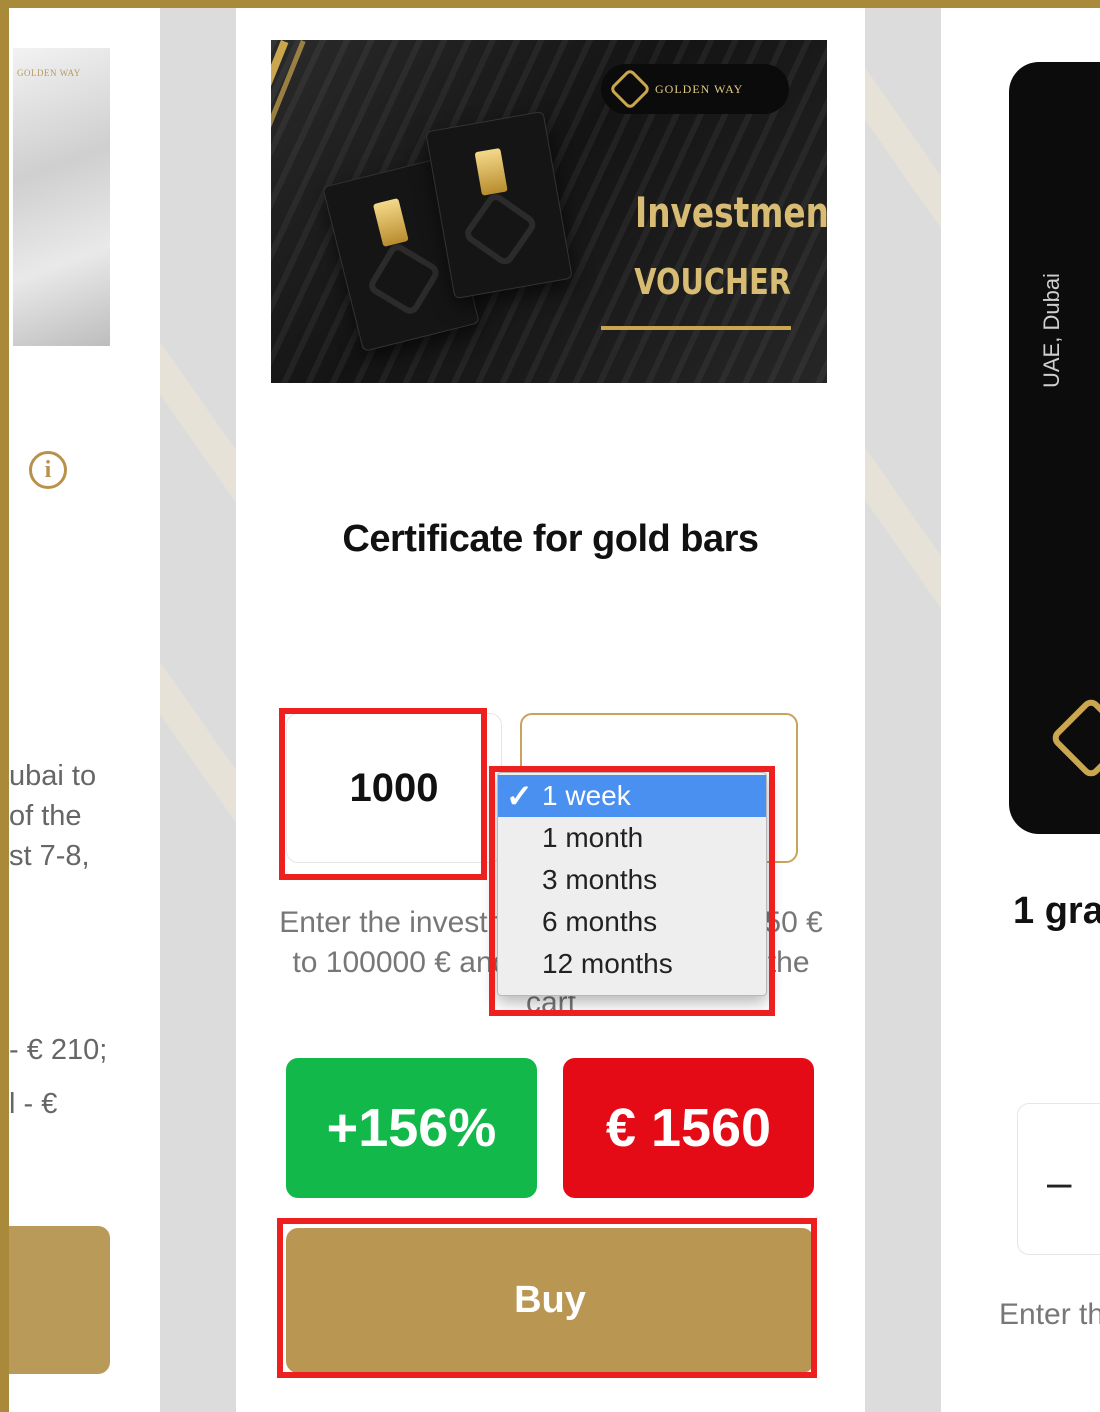 This screenshot has height=1412, width=1100. I want to click on period-option: 3 months, so click(632, 880).